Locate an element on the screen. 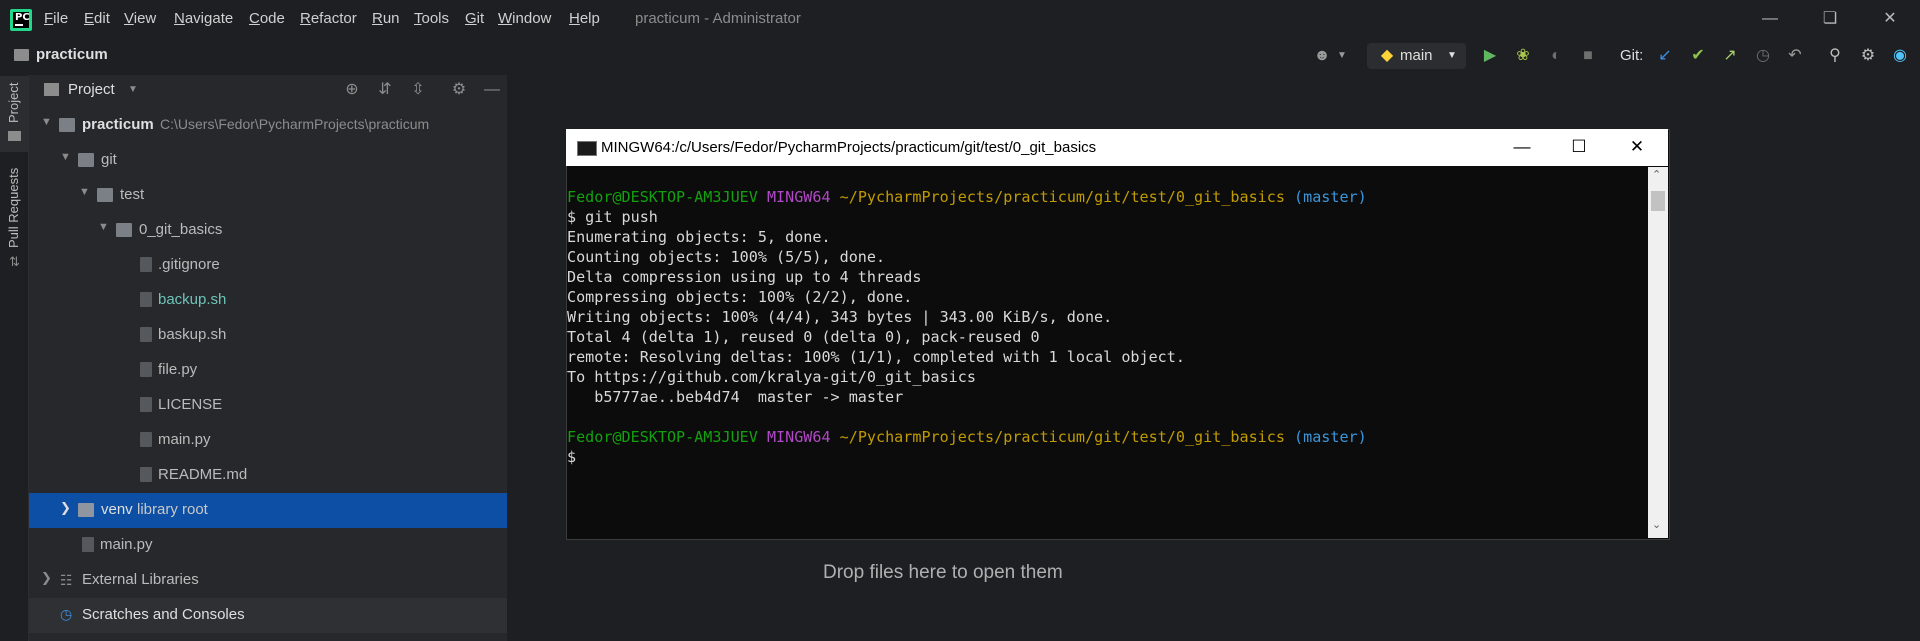 This screenshot has height=641, width=1920. menu-window: Window is located at coordinates (524, 18).